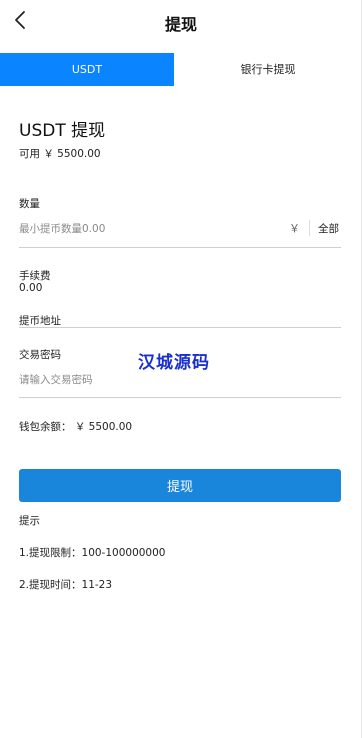 This screenshot has width=362, height=738. What do you see at coordinates (66, 585) in the screenshot?
I see `tip-item: 2.提现时间：11-23` at bounding box center [66, 585].